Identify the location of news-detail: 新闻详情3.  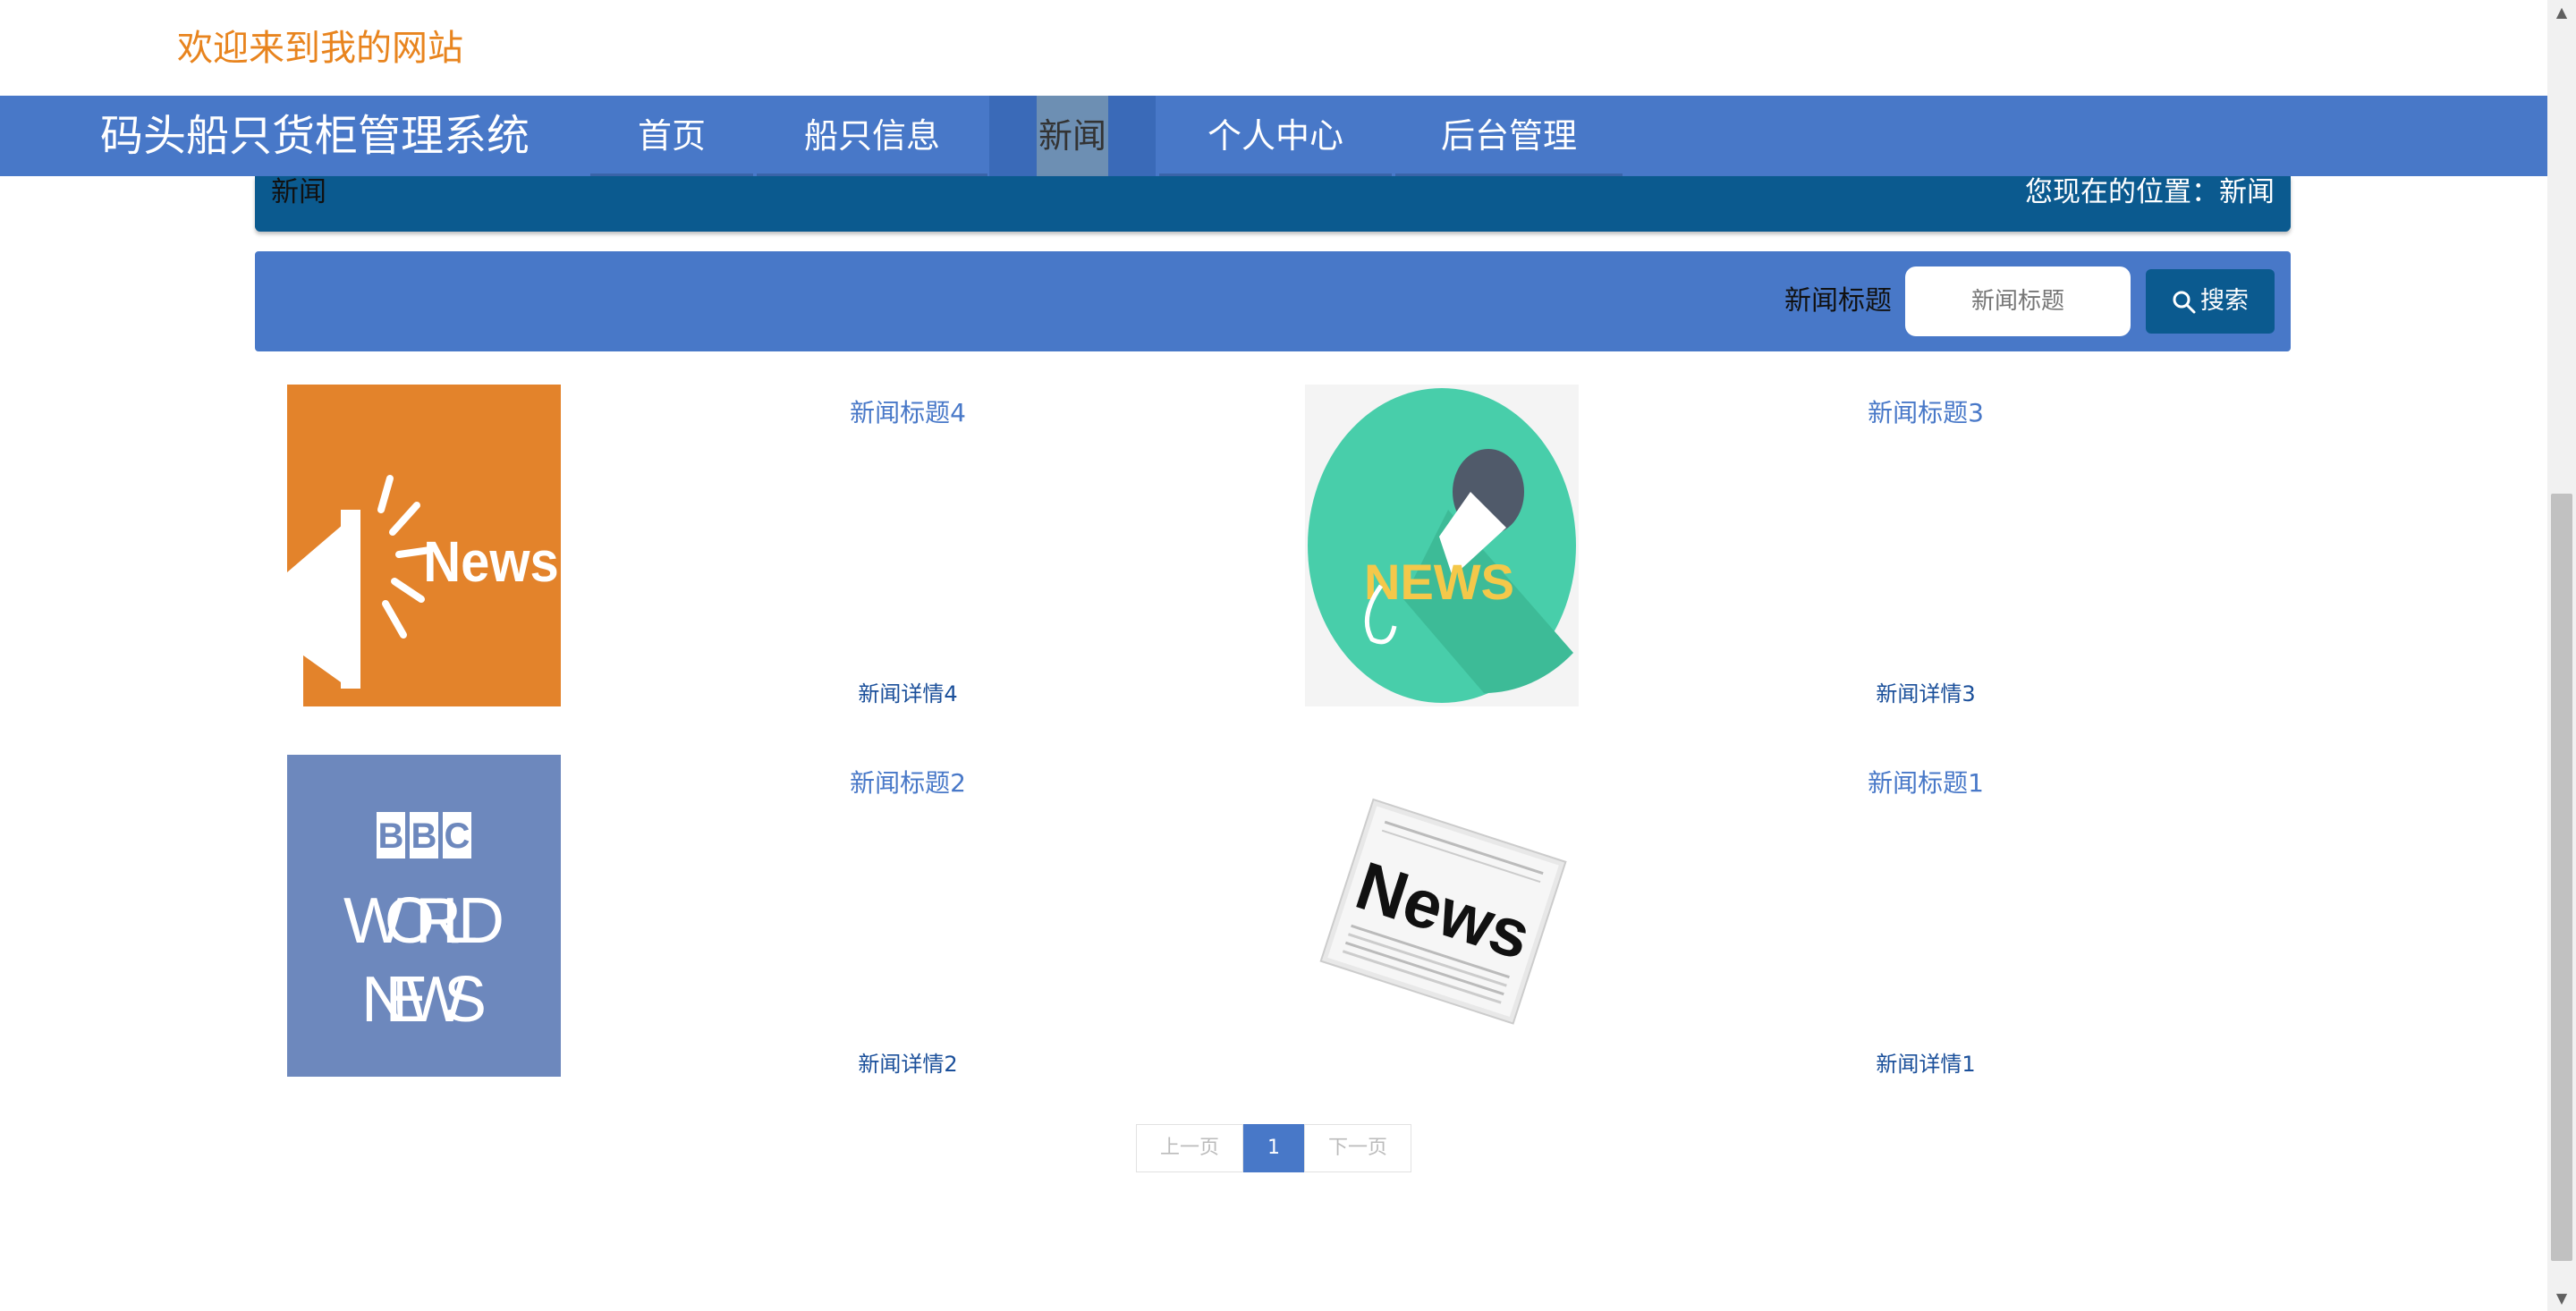
(1926, 691).